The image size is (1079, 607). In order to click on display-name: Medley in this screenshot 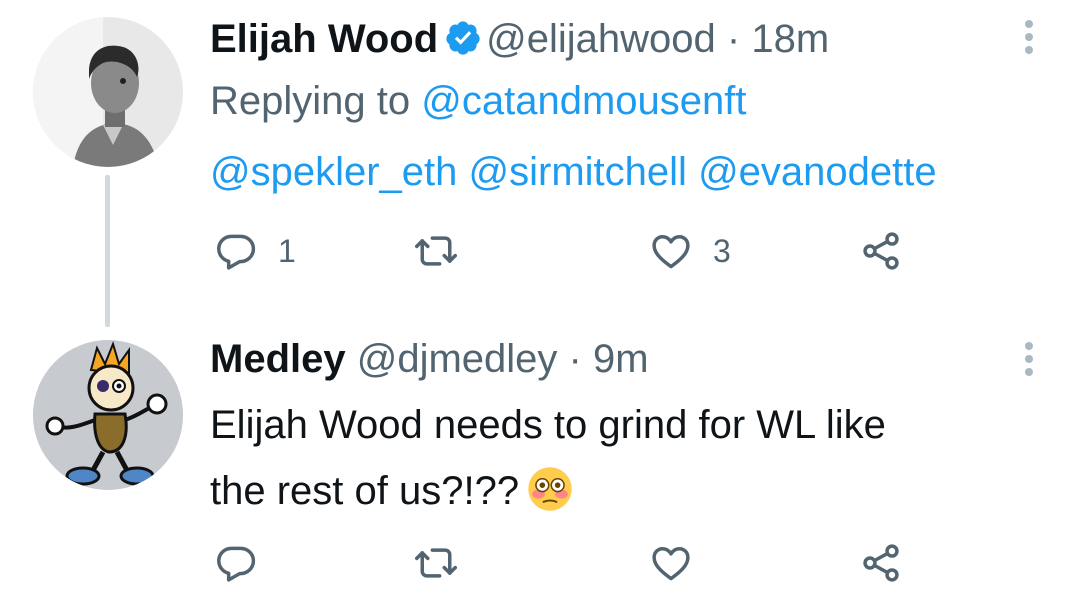, I will do `click(278, 359)`.